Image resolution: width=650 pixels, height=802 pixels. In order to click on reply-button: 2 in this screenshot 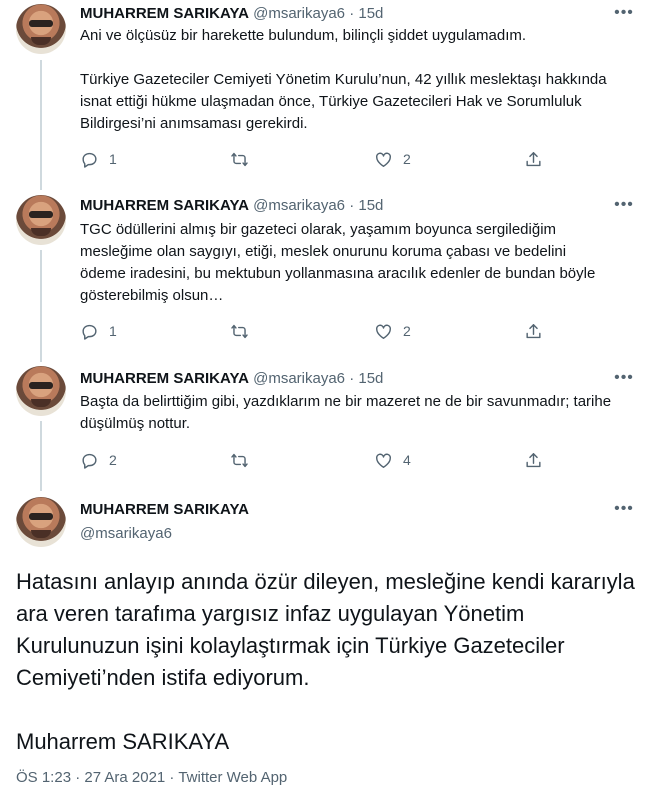, I will do `click(98, 460)`.